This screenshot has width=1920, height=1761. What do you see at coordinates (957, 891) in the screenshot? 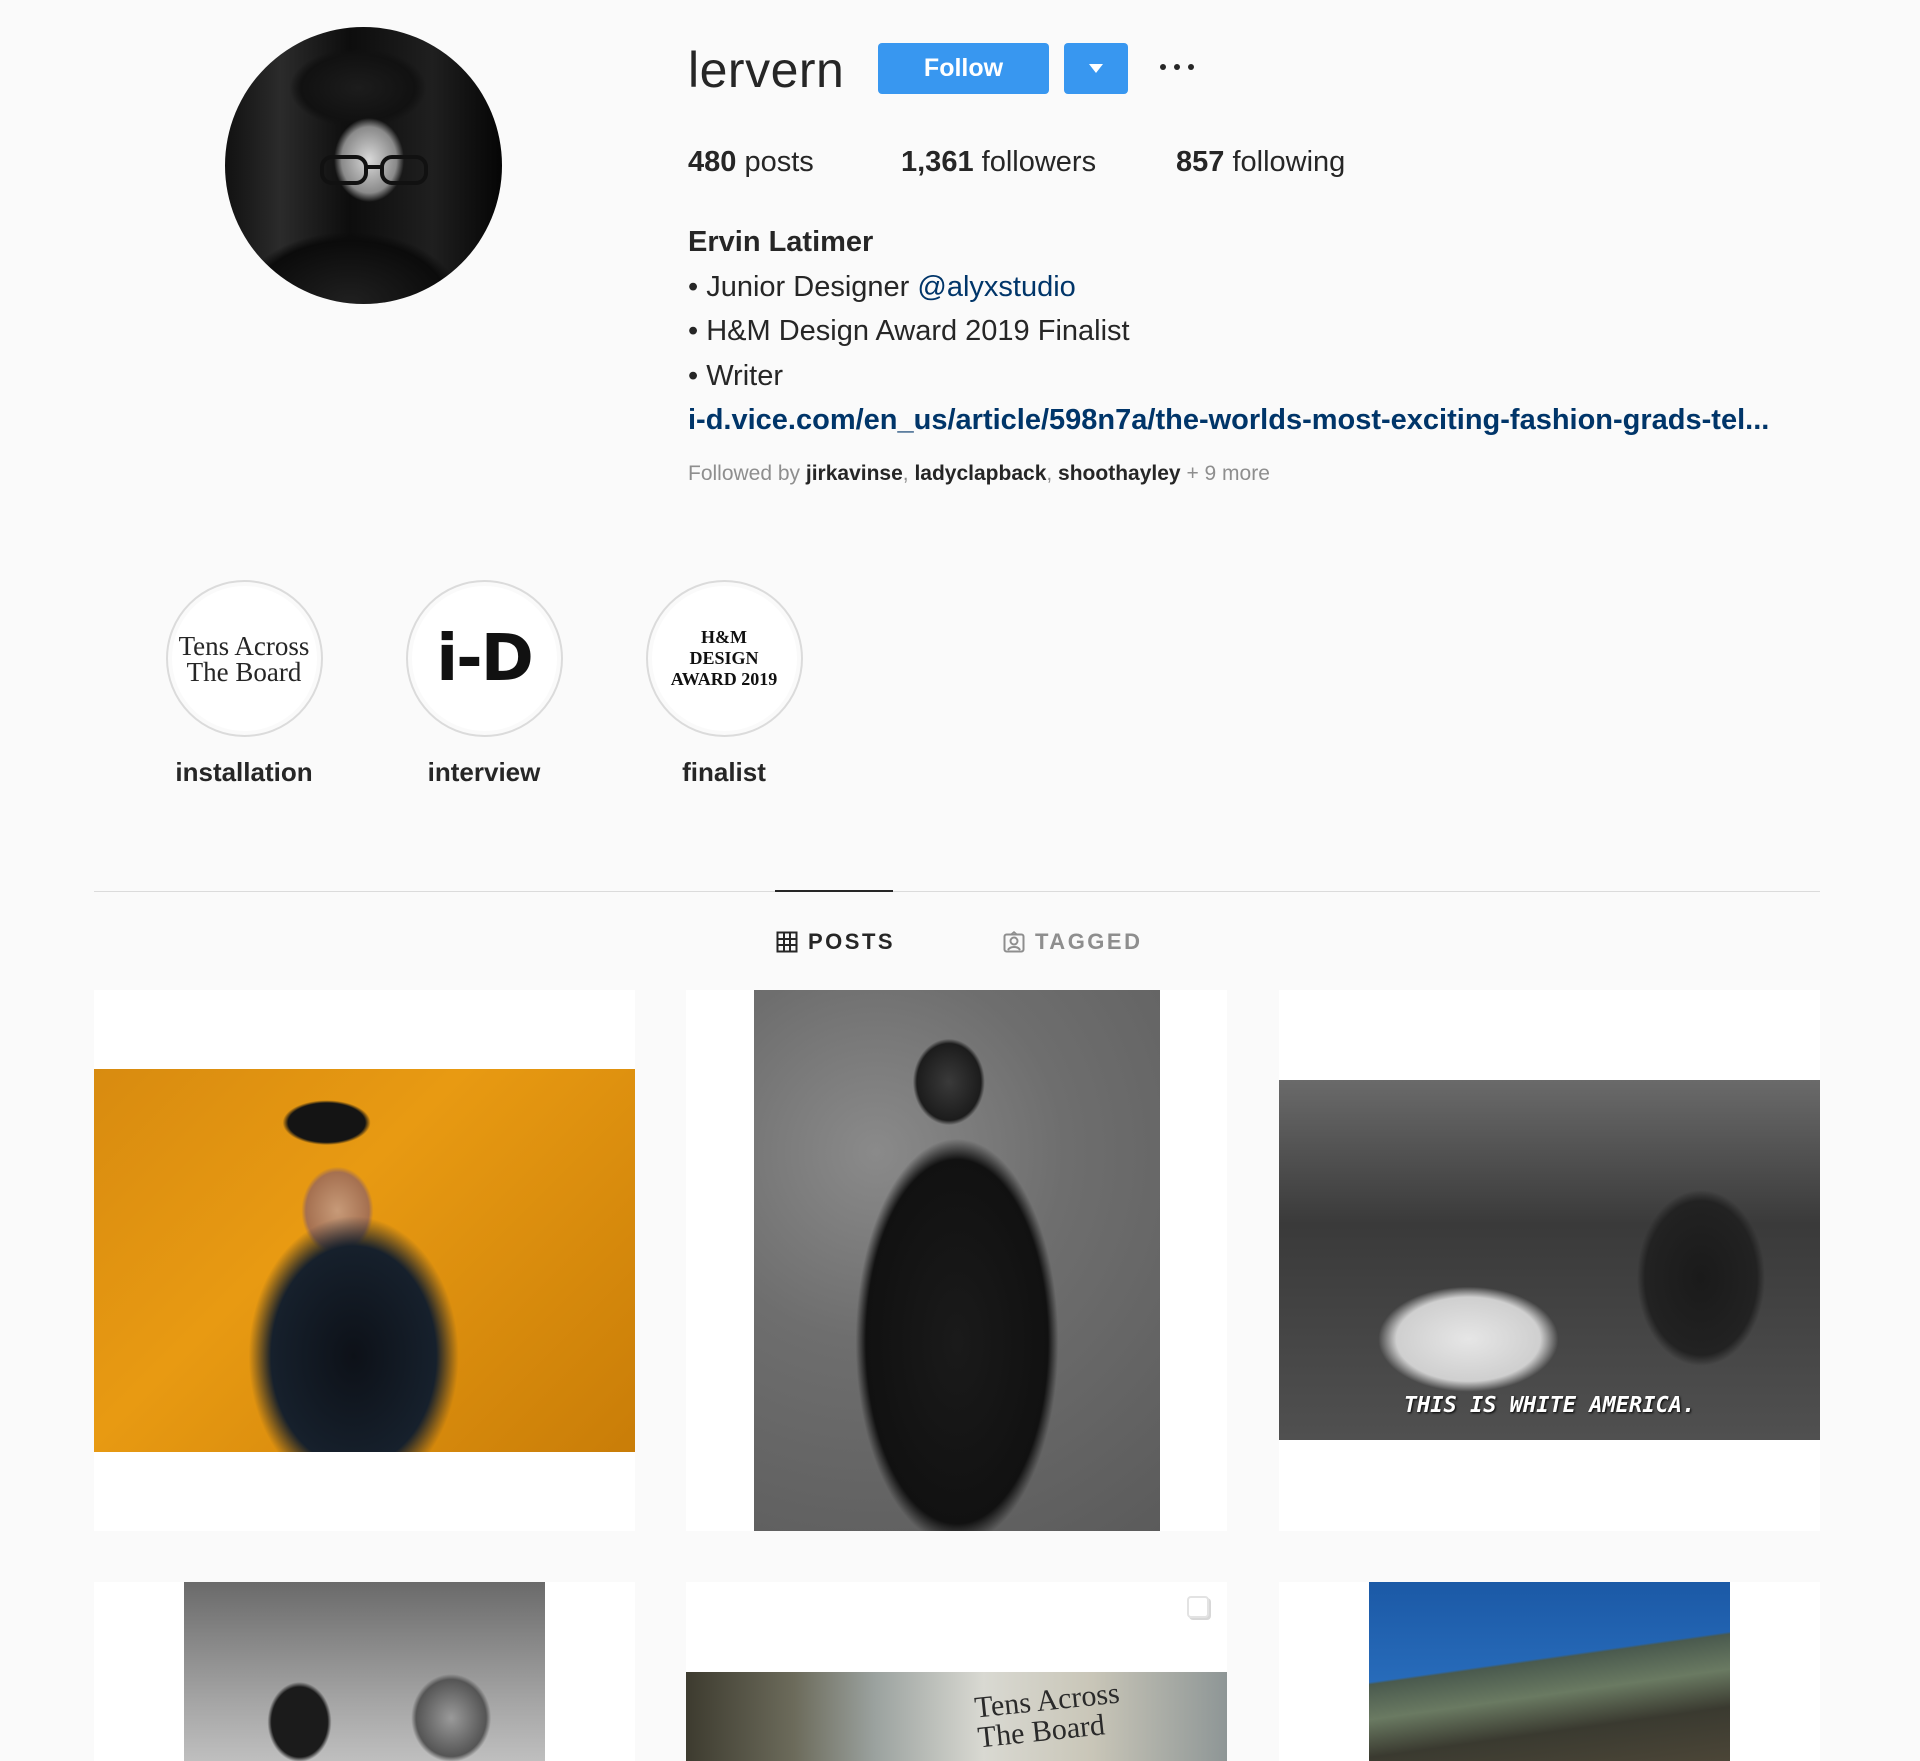
I see `tabs-divider` at bounding box center [957, 891].